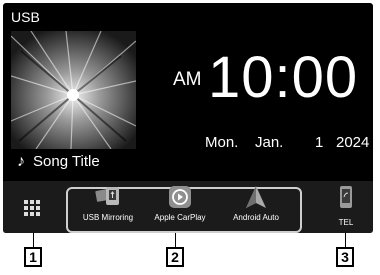 This screenshot has width=380, height=275. I want to click on usb-mirroring-button: USB Mirroring, so click(108, 208).